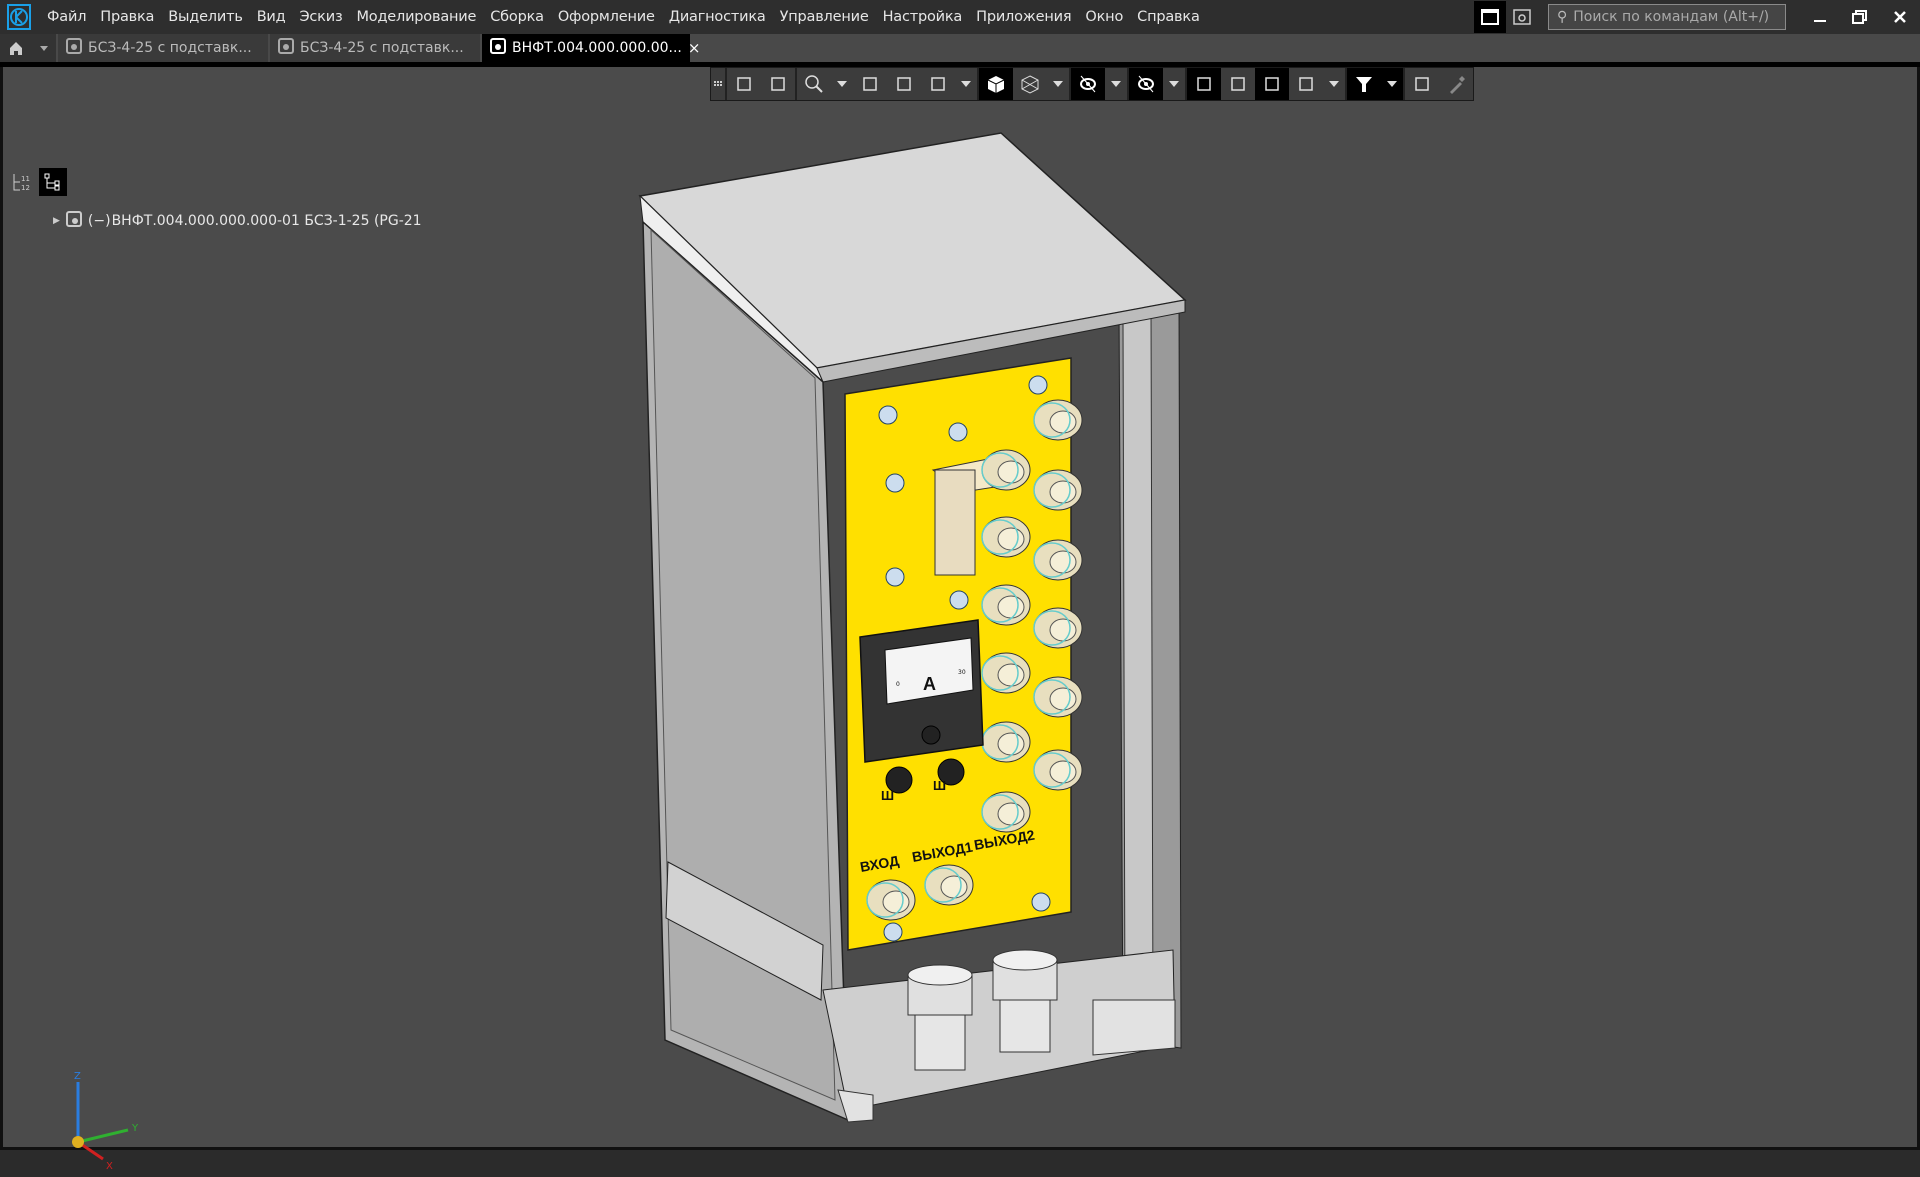 This screenshot has height=1177, width=1920. I want to click on shaded-cube-icon, so click(996, 84).